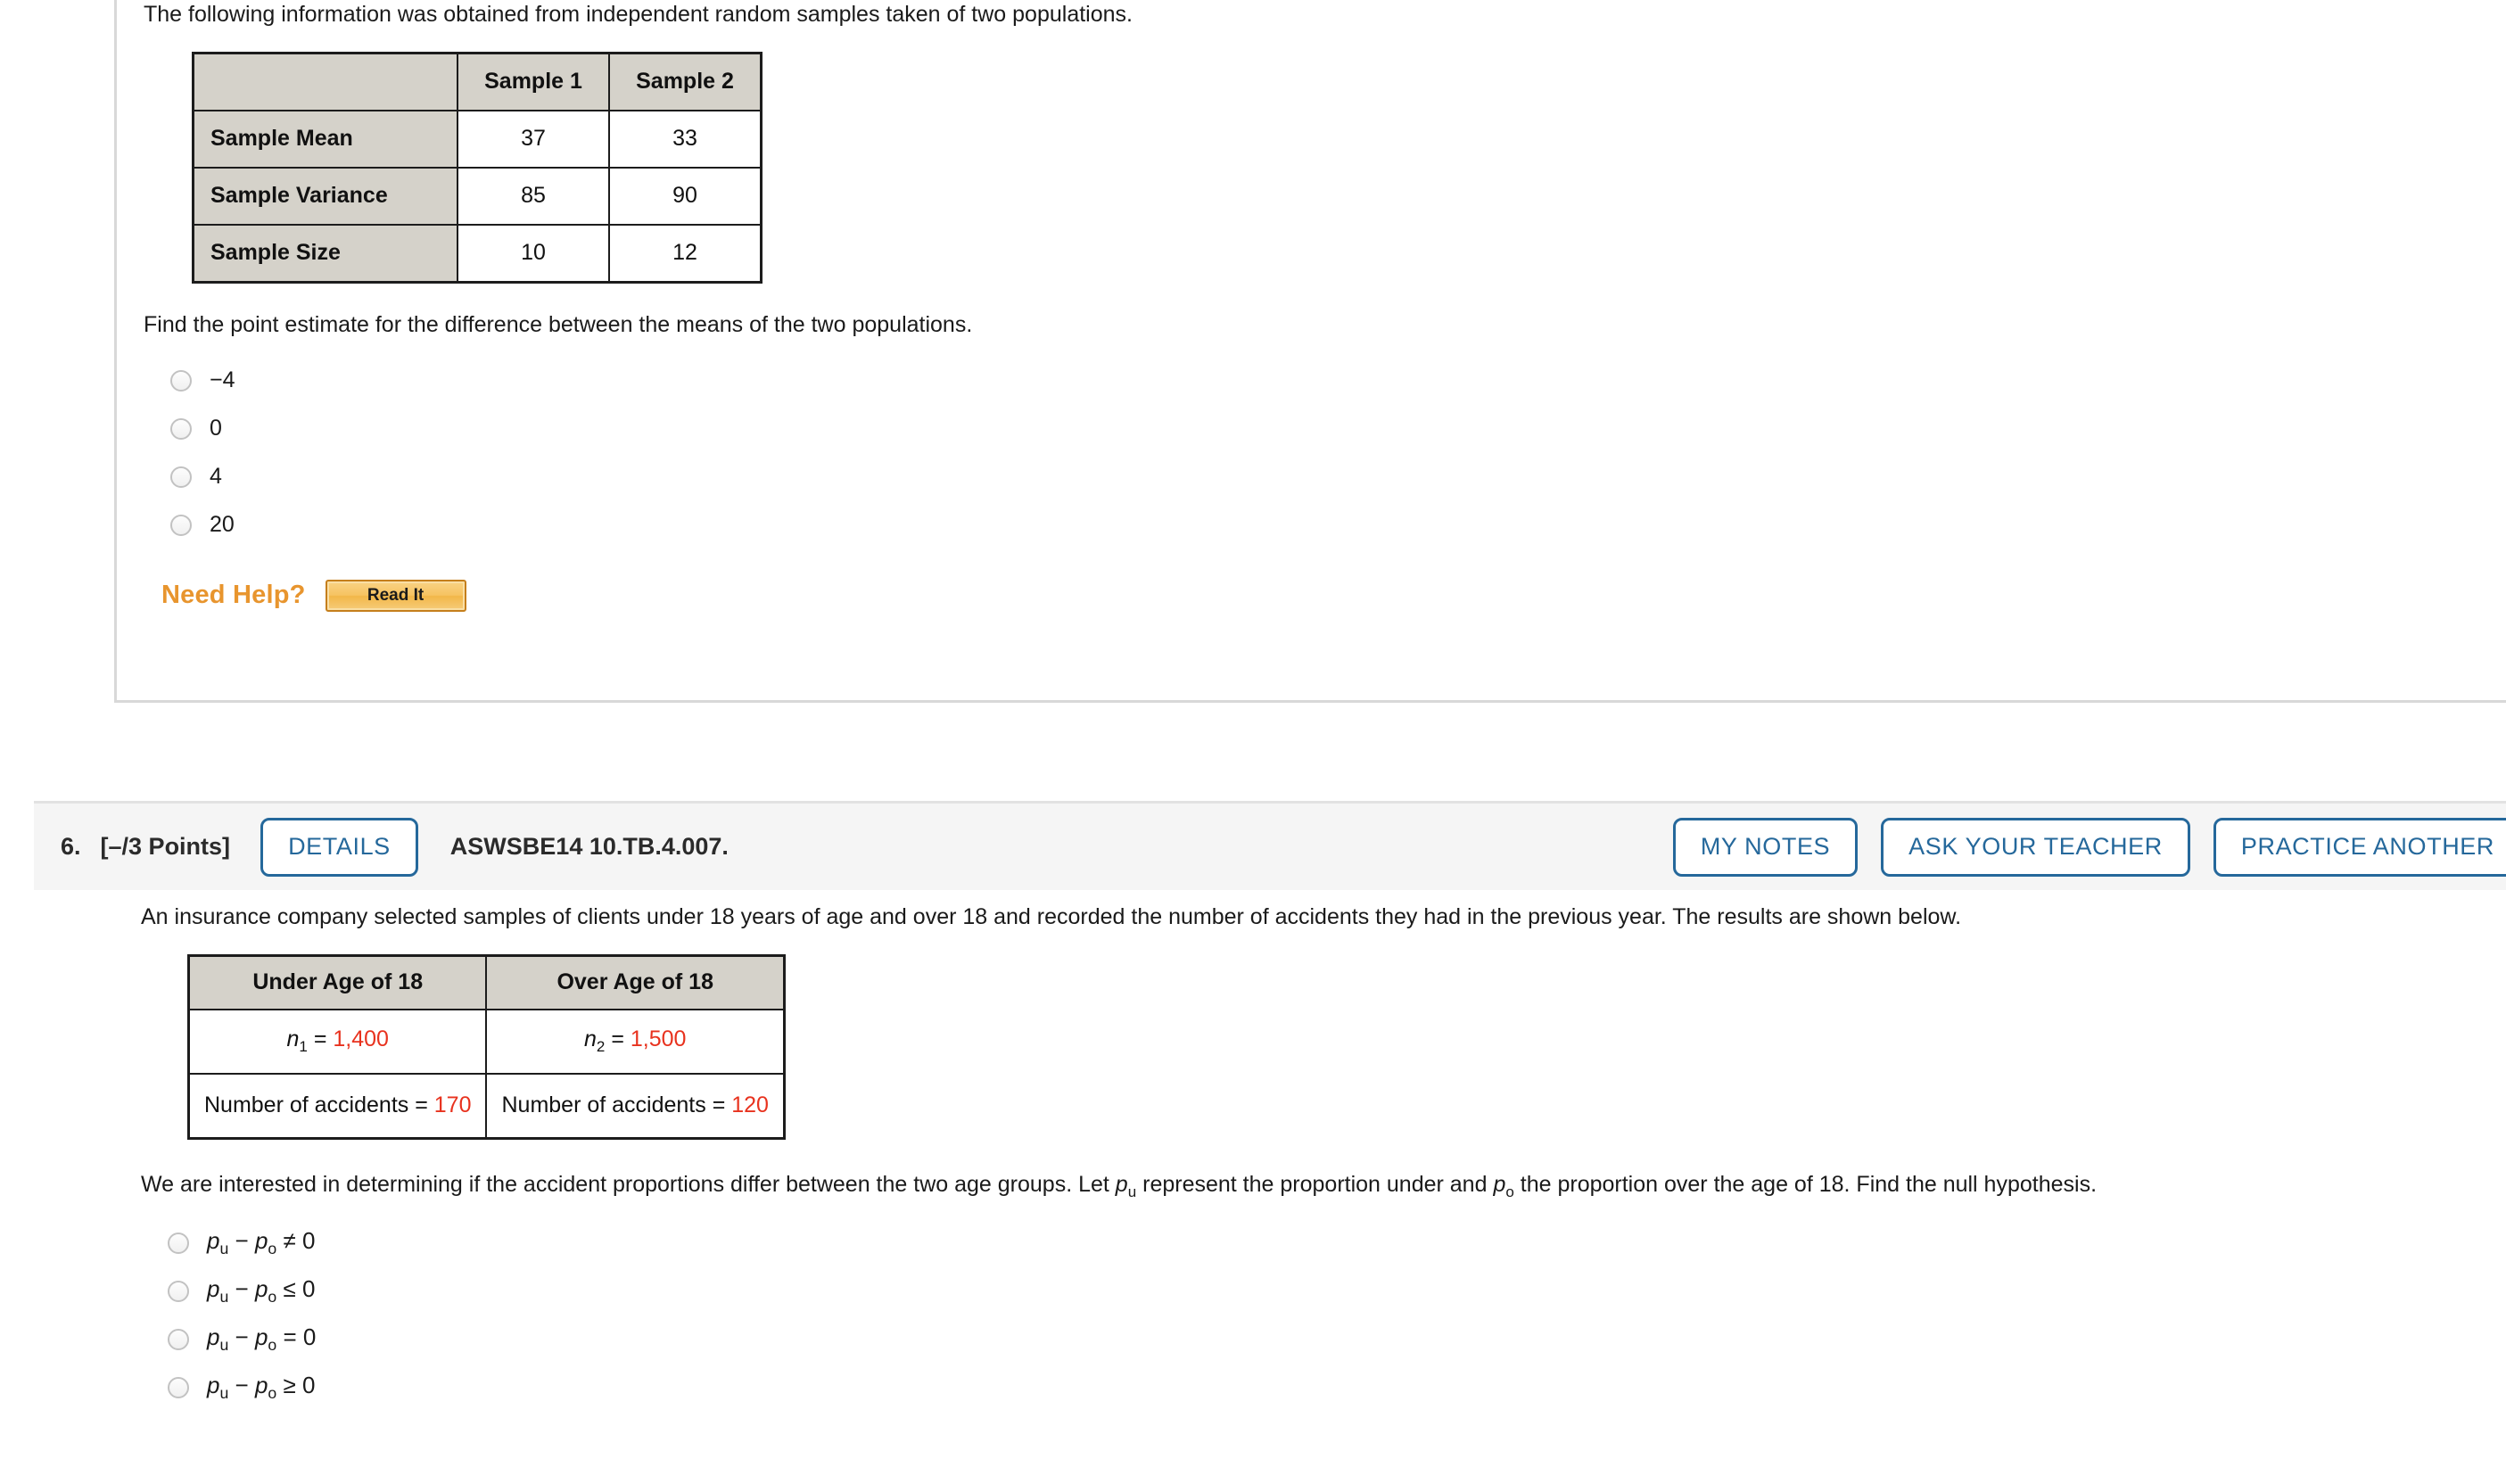 Image resolution: width=2506 pixels, height=1484 pixels. What do you see at coordinates (325, 196) in the screenshot?
I see `row-label-sample-variance: Sample Variance` at bounding box center [325, 196].